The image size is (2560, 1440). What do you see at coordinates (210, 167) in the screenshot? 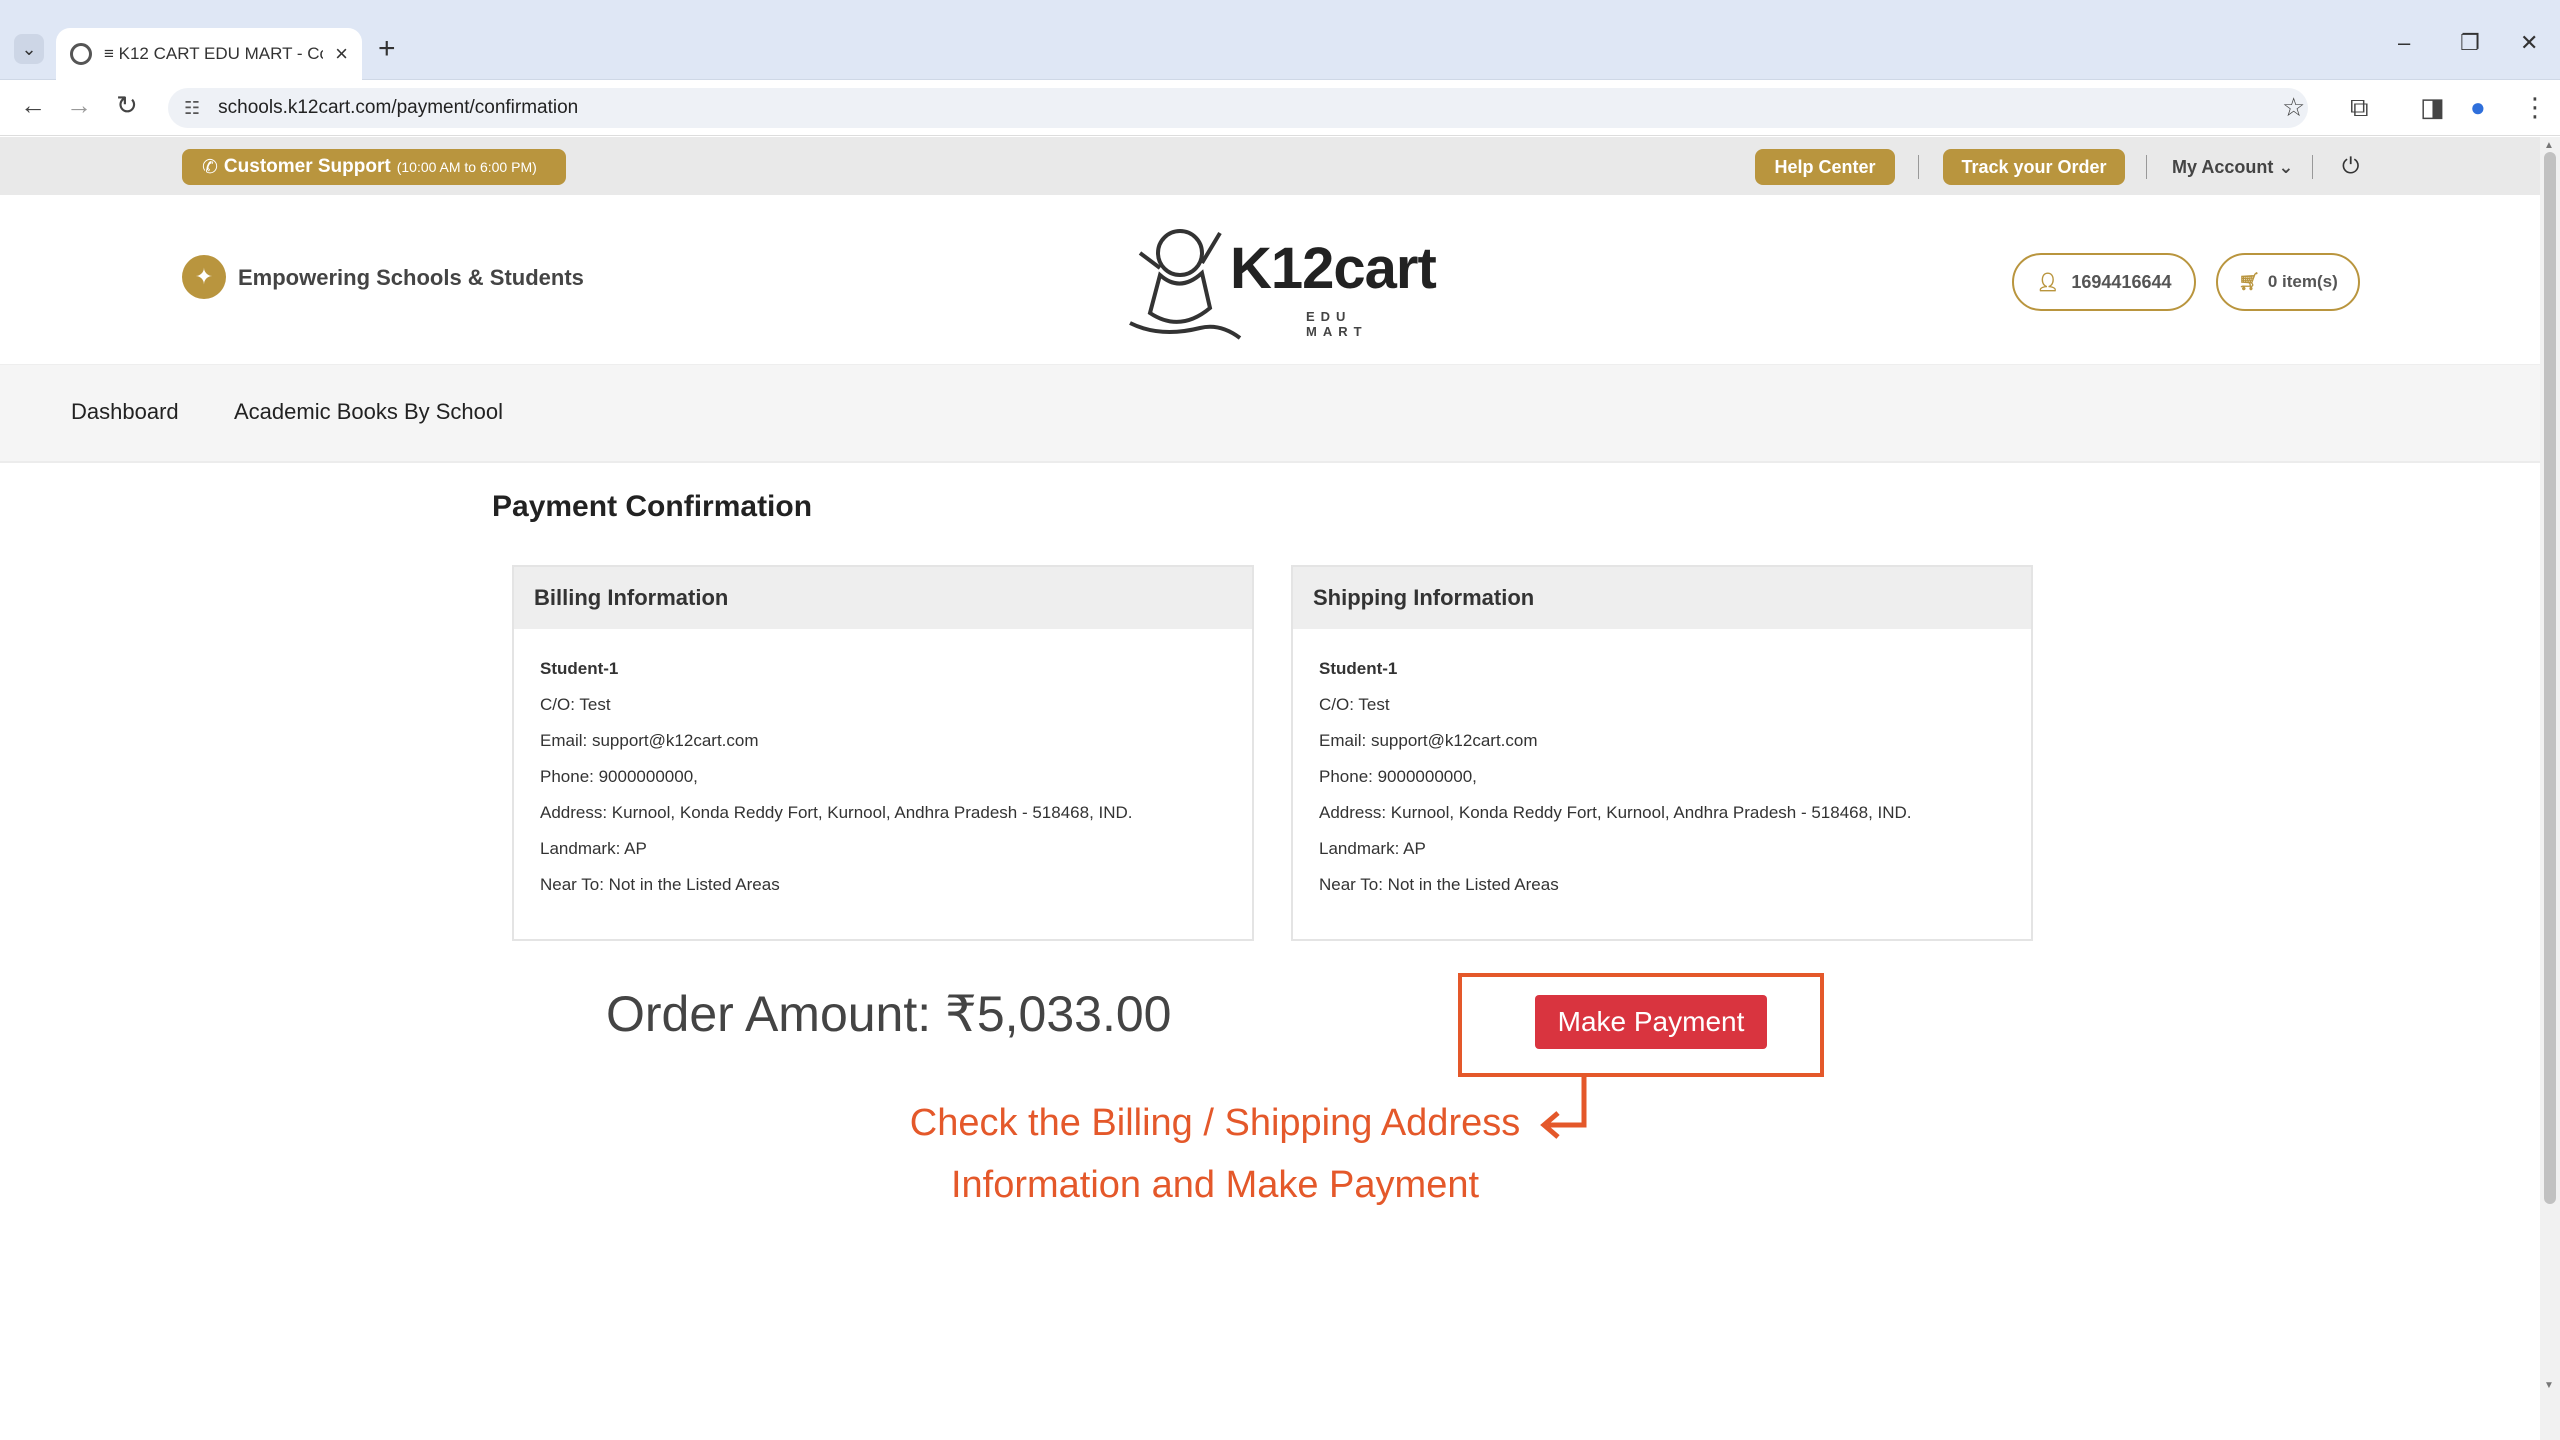
I see `phone-icon: ✆` at bounding box center [210, 167].